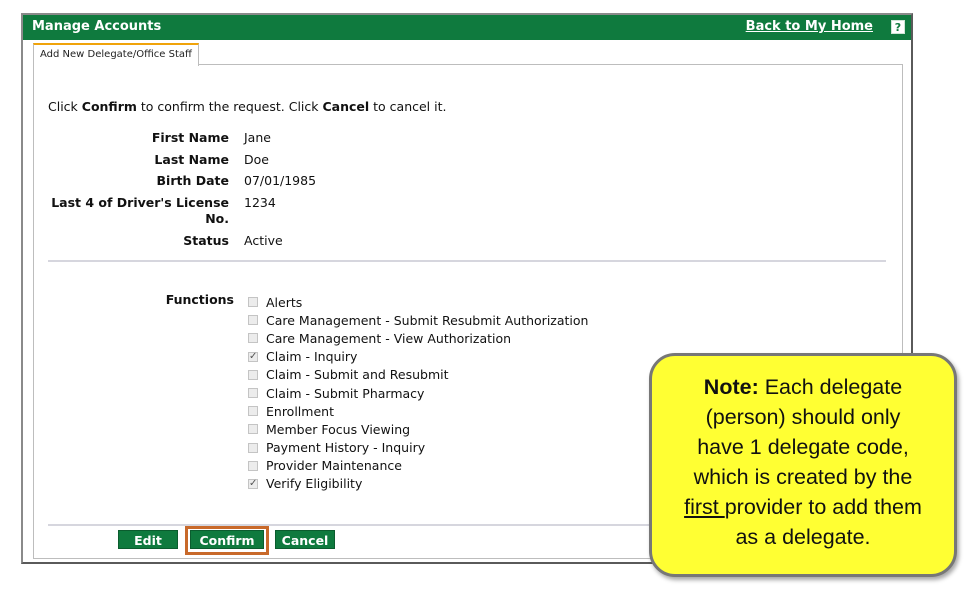 This screenshot has width=975, height=591. Describe the element at coordinates (314, 484) in the screenshot. I see `function-label: Verify Eligibility` at that location.